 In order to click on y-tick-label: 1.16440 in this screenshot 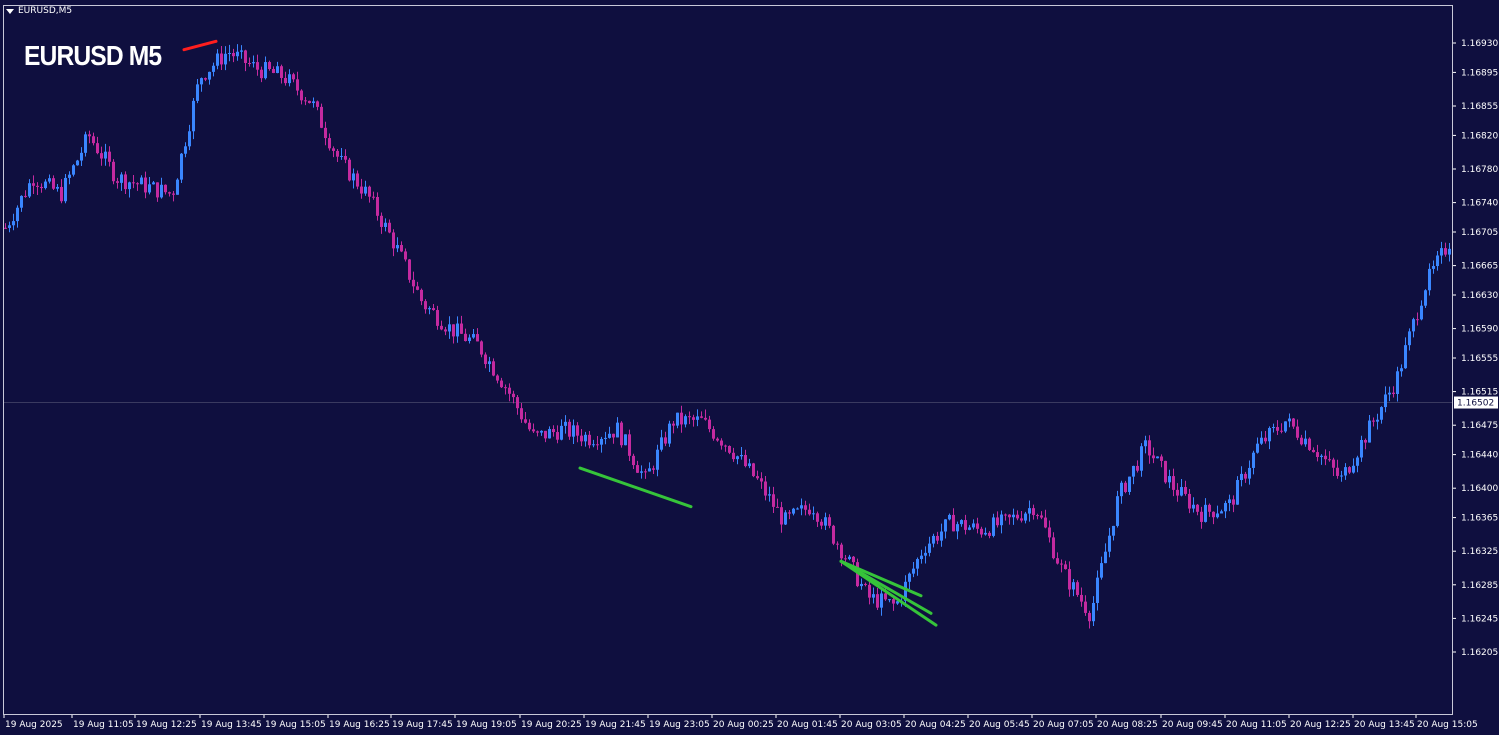, I will do `click(1479, 456)`.